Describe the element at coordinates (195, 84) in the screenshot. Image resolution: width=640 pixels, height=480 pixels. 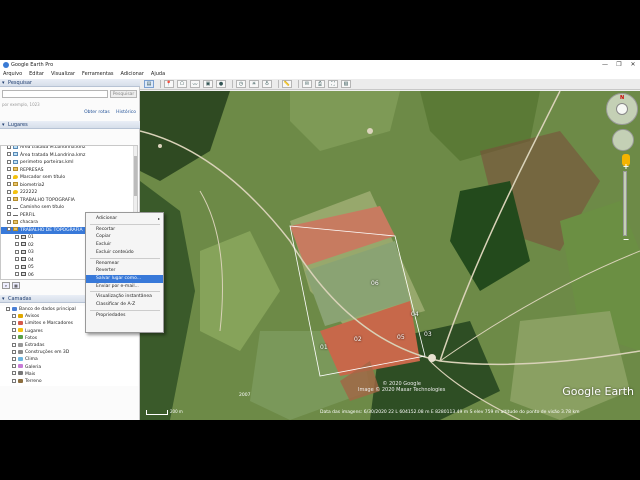
I see `add-path-icon: 〰` at that location.